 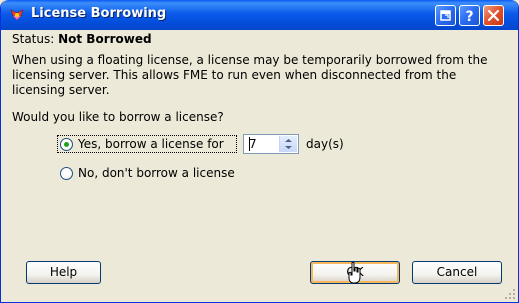 What do you see at coordinates (325, 144) in the screenshot?
I see `days-unit-label: day(s)` at bounding box center [325, 144].